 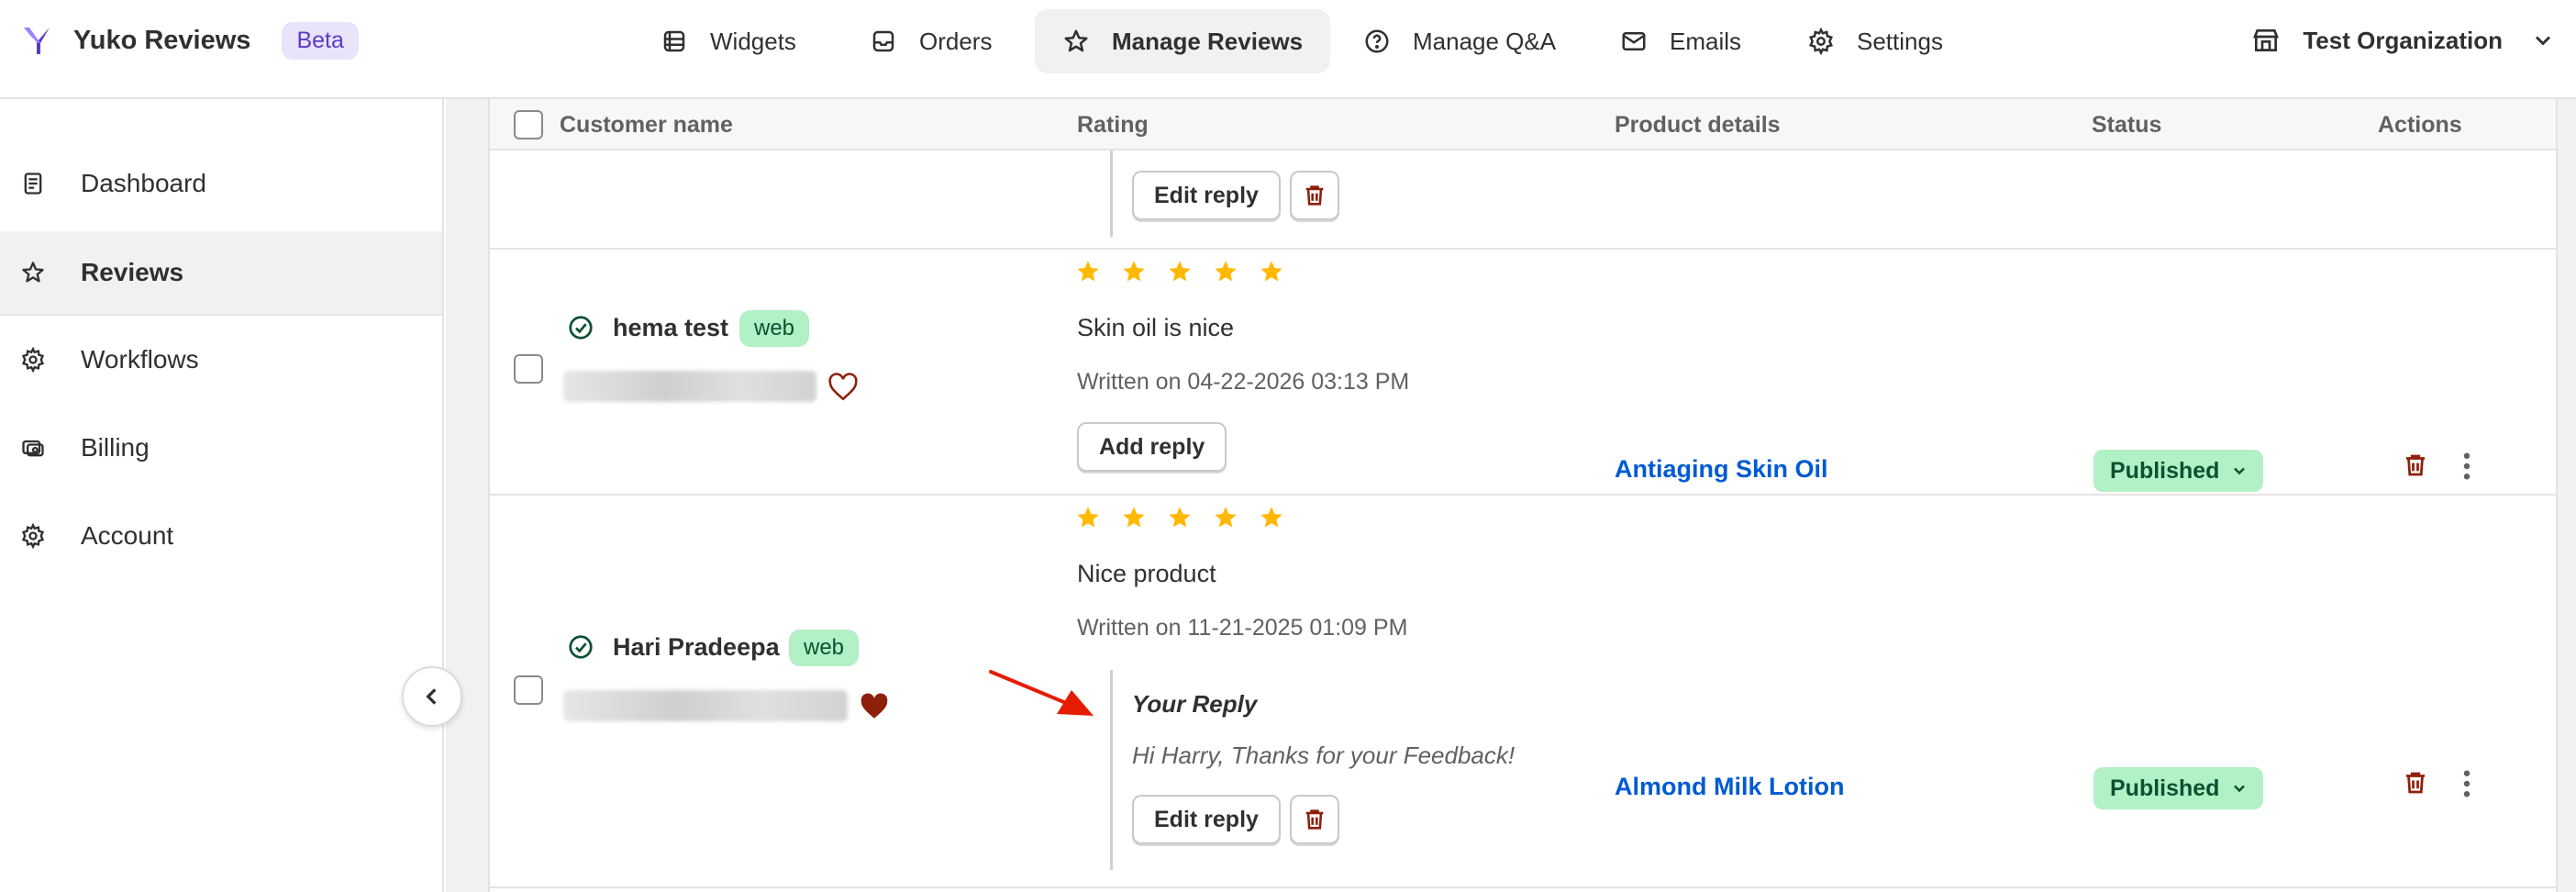 What do you see at coordinates (753, 41) in the screenshot?
I see `nav-widgets-label: Widgets` at bounding box center [753, 41].